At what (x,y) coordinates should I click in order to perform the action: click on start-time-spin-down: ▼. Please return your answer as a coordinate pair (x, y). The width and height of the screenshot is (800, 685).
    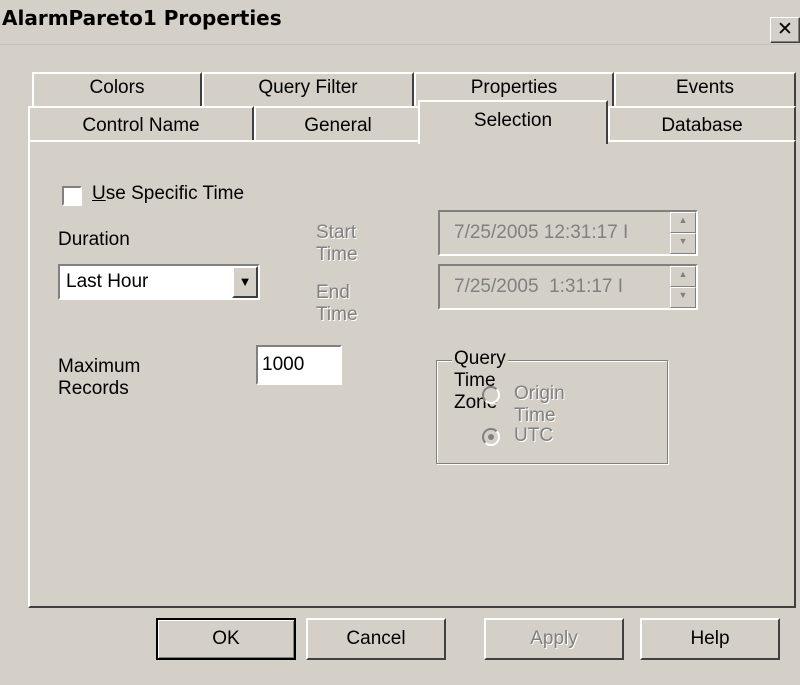
    Looking at the image, I should click on (683, 243).